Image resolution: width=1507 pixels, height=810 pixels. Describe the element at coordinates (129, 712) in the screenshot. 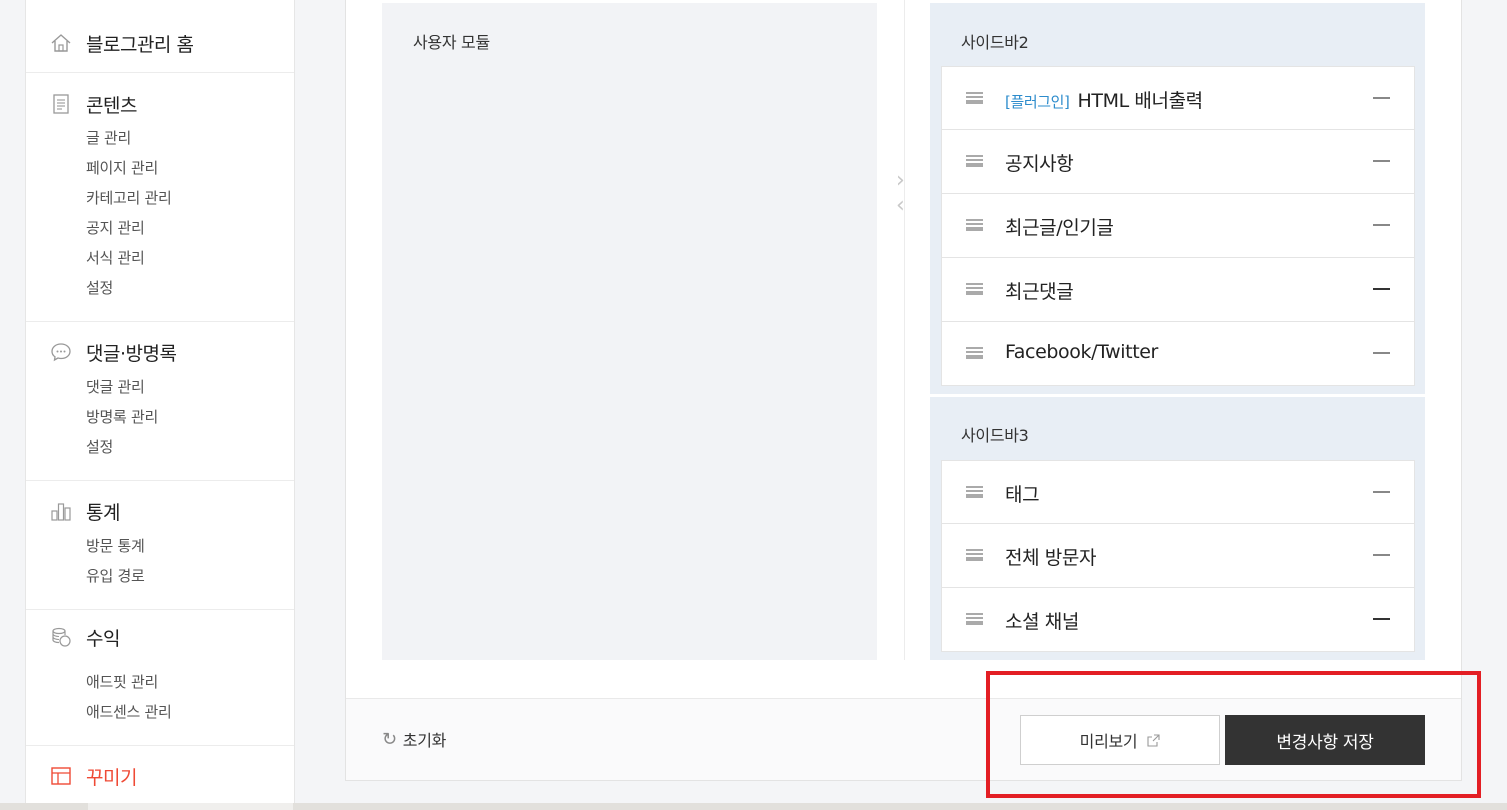

I see `nav-adsense-manage: 애드센스 관리` at that location.